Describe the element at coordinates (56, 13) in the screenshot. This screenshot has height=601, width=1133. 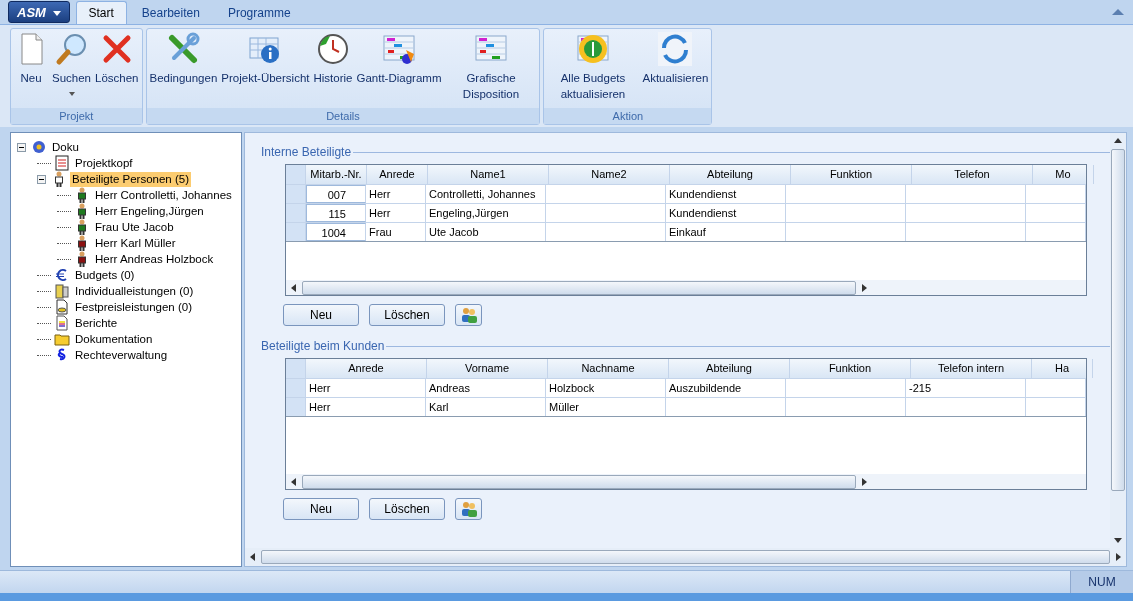
I see `caret-icon` at that location.